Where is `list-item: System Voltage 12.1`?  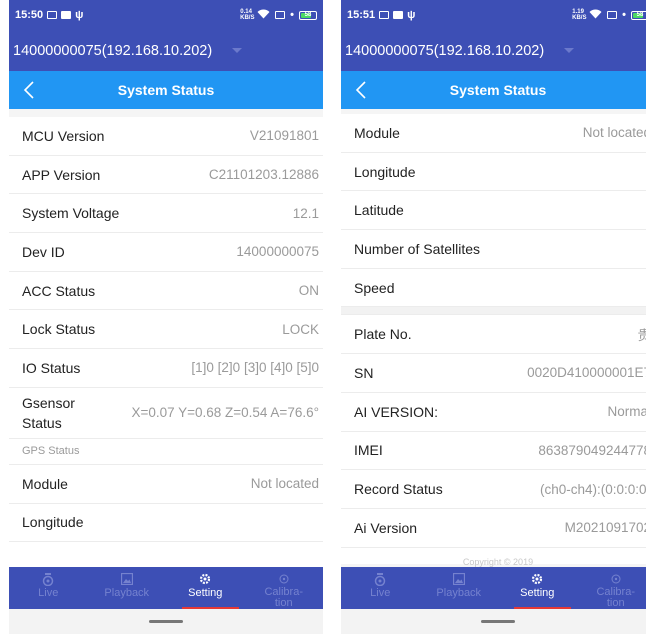
list-item: System Voltage 12.1 is located at coordinates (166, 214).